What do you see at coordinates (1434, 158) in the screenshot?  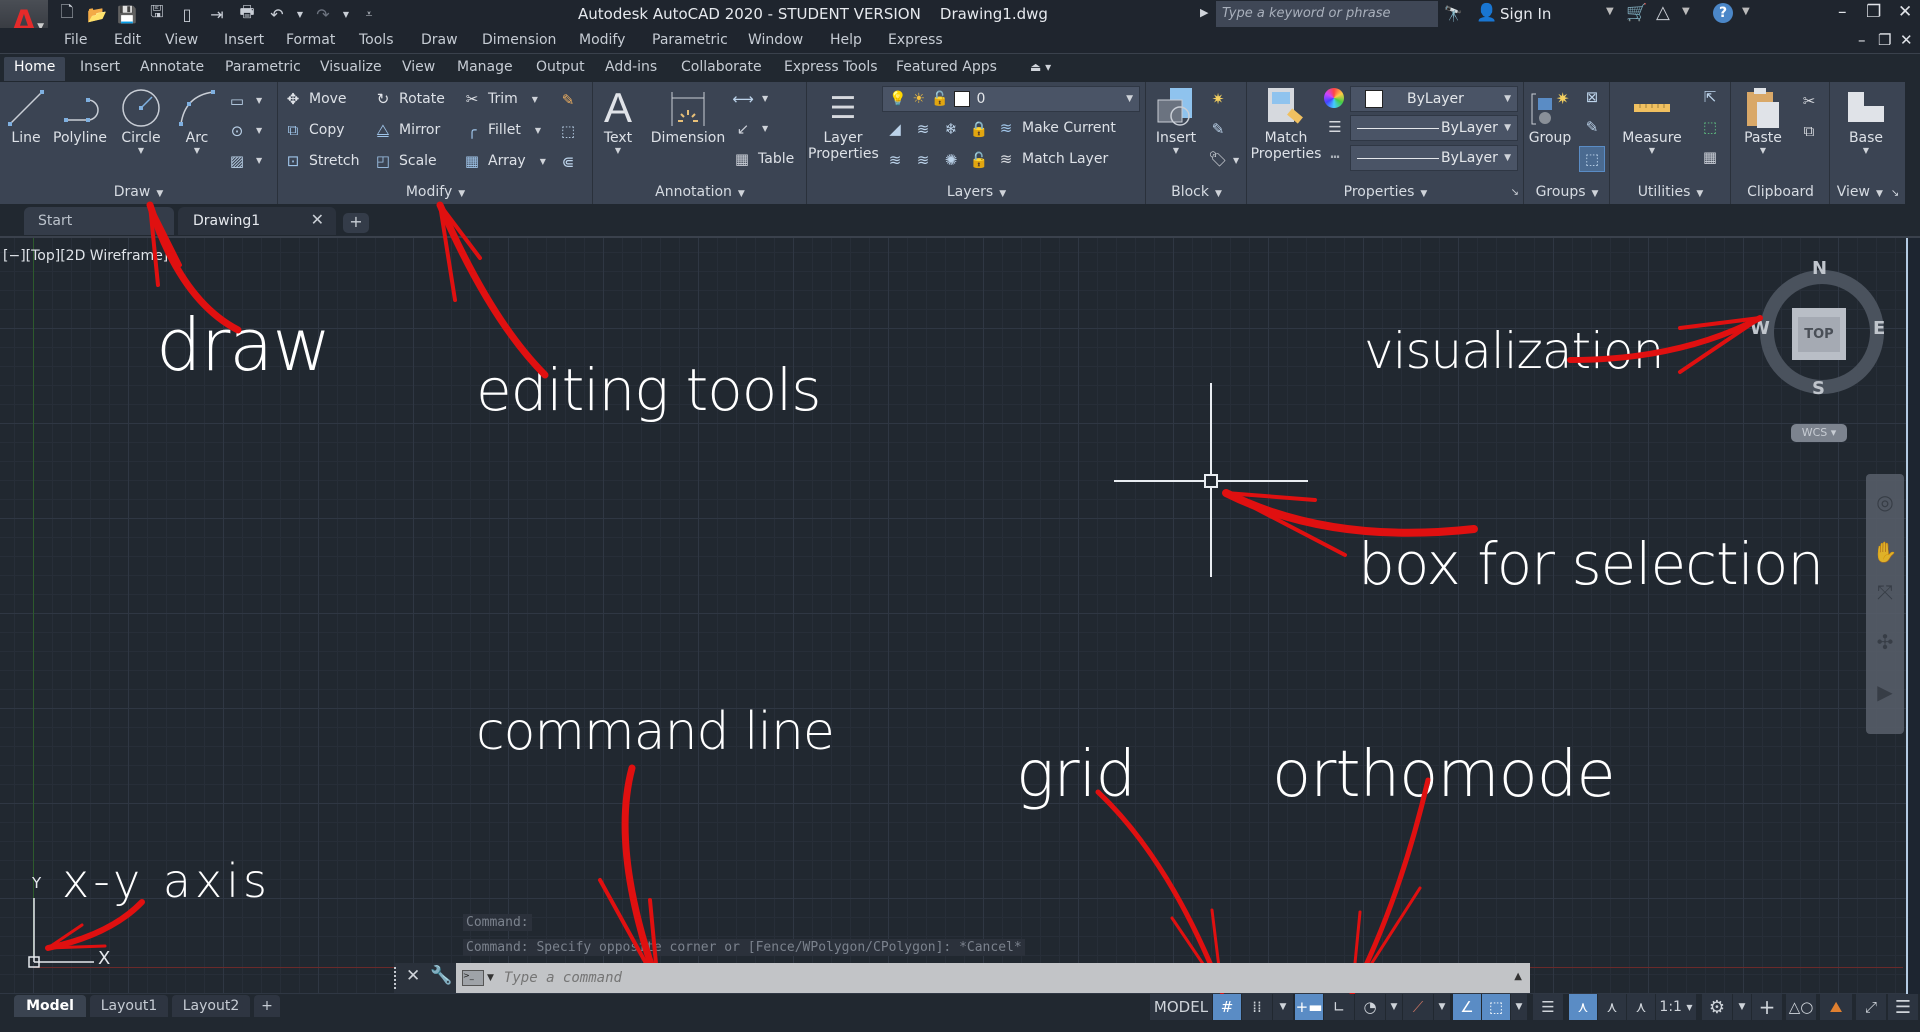 I see `linetype-dropdown: ByLayer ▼` at bounding box center [1434, 158].